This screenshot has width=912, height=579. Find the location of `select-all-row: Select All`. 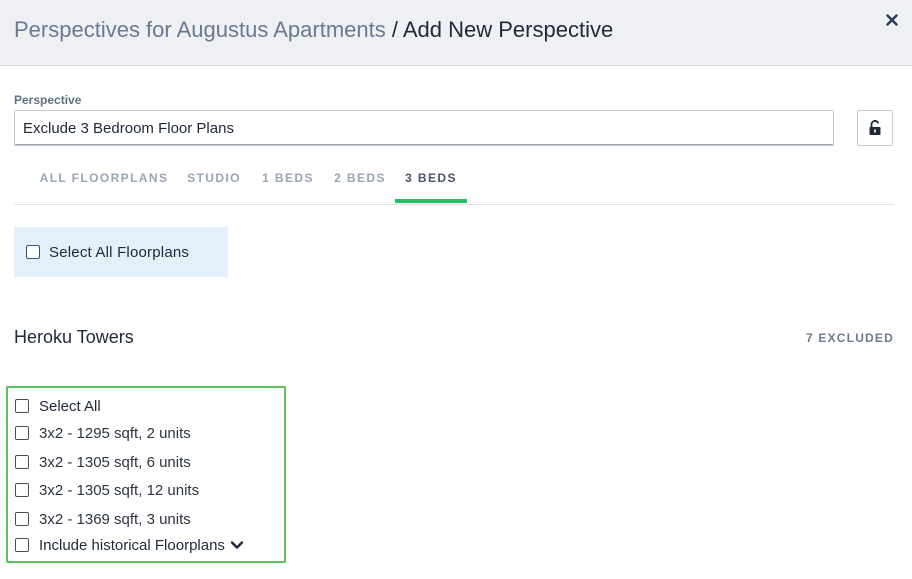

select-all-row: Select All is located at coordinates (58, 406).